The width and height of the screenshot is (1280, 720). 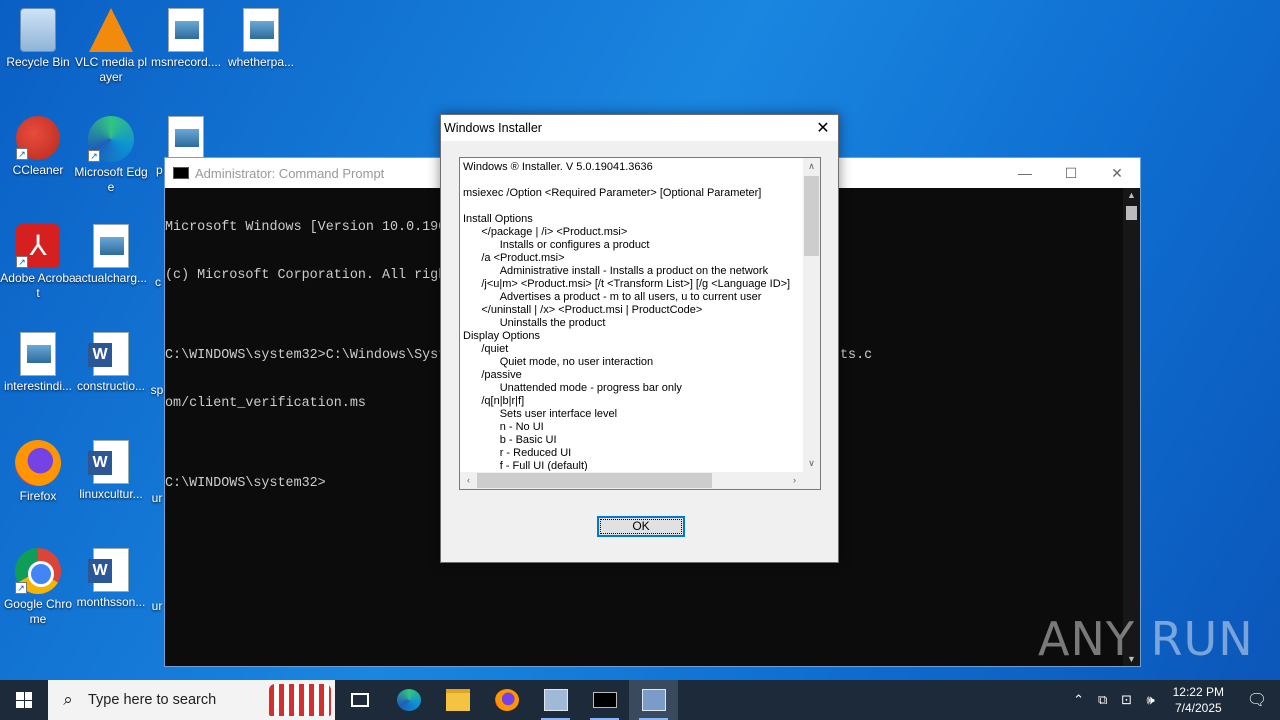 What do you see at coordinates (1198, 708) in the screenshot?
I see `clock-date: 7/4/2025` at bounding box center [1198, 708].